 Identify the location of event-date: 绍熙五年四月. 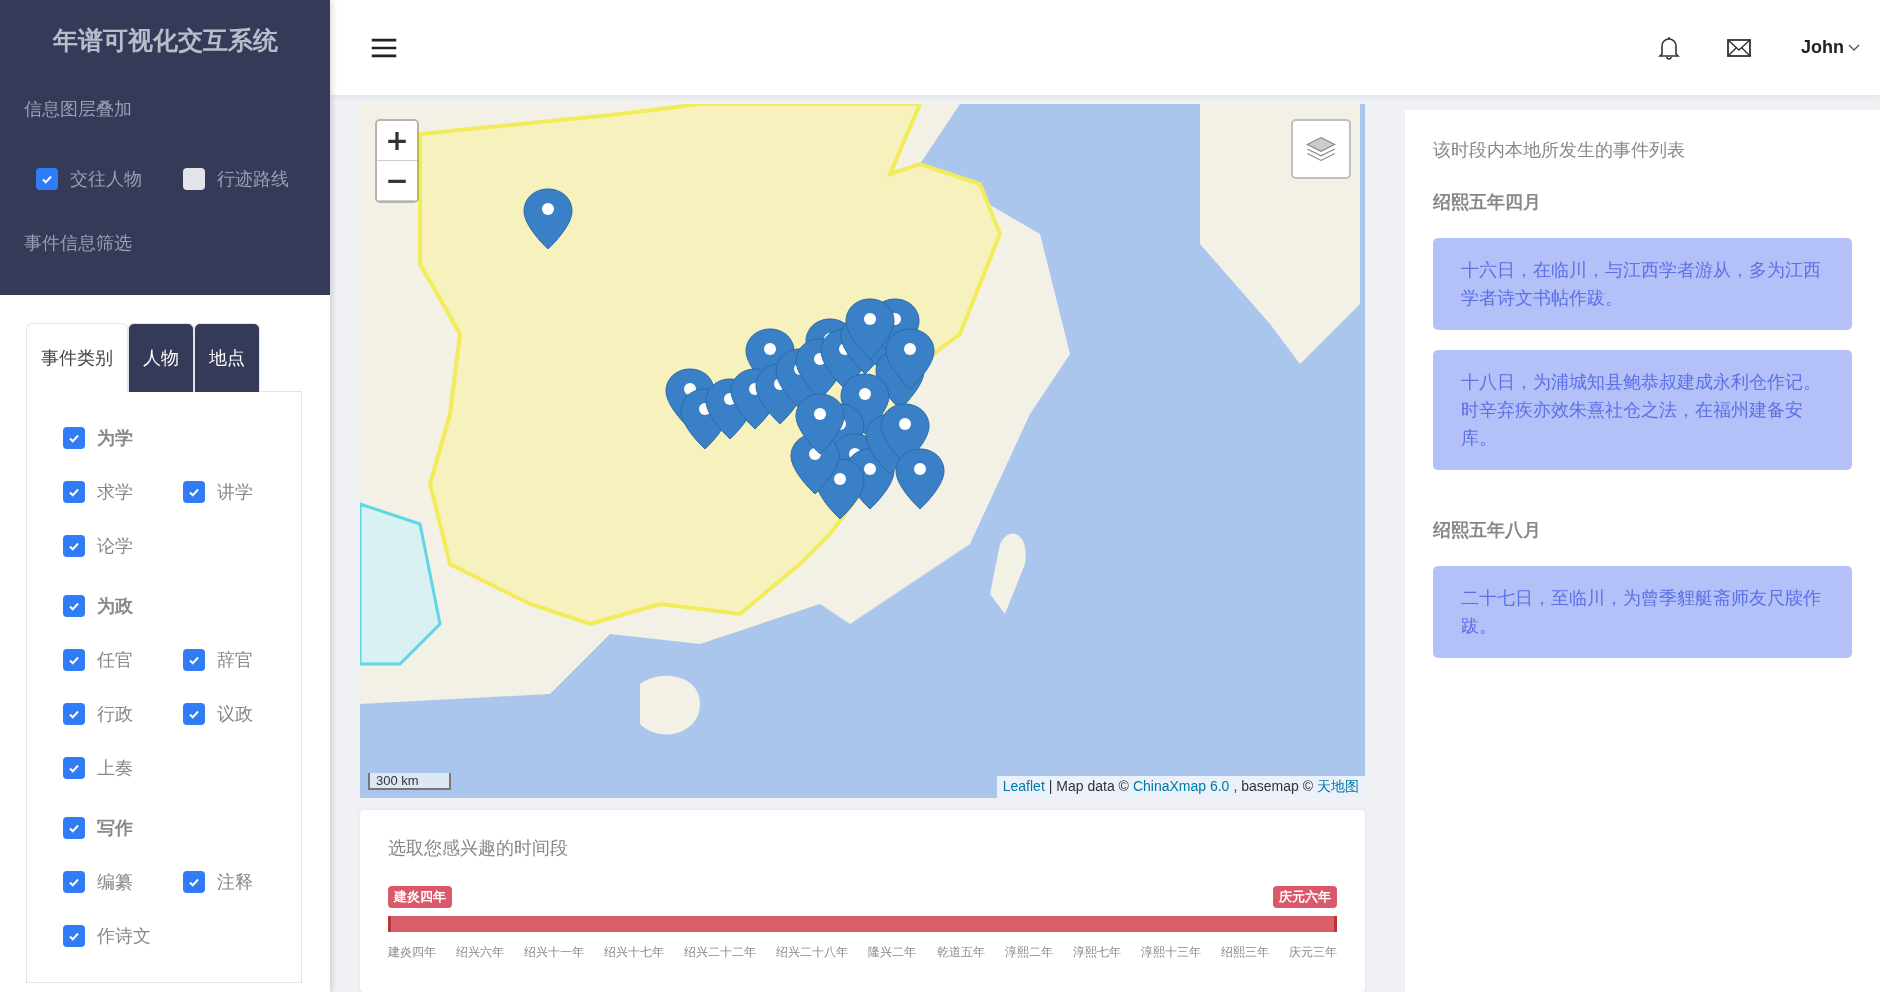
(1487, 202).